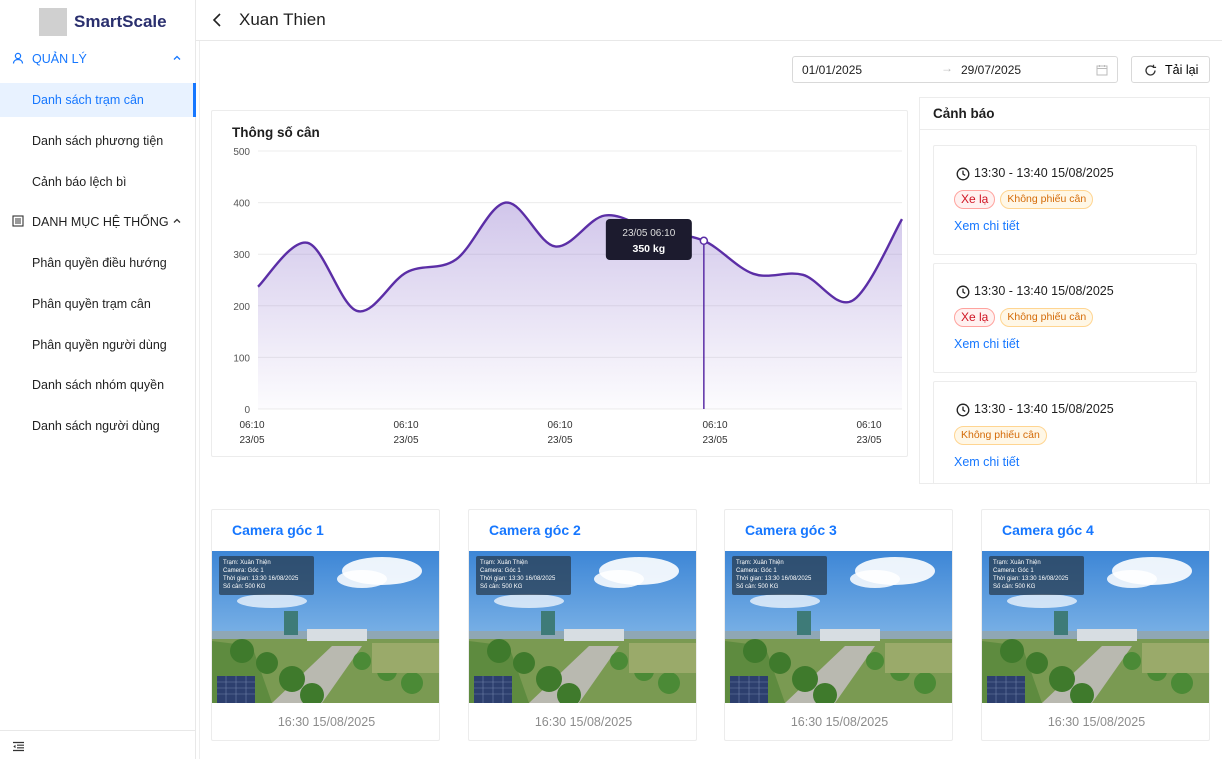  Describe the element at coordinates (18, 58) in the screenshot. I see `user-icon` at that location.